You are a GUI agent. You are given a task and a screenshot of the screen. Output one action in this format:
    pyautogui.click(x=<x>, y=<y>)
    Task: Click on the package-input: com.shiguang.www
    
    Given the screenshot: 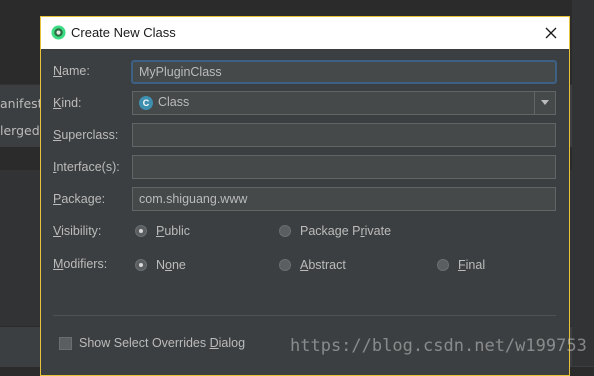 What is the action you would take?
    pyautogui.click(x=344, y=199)
    